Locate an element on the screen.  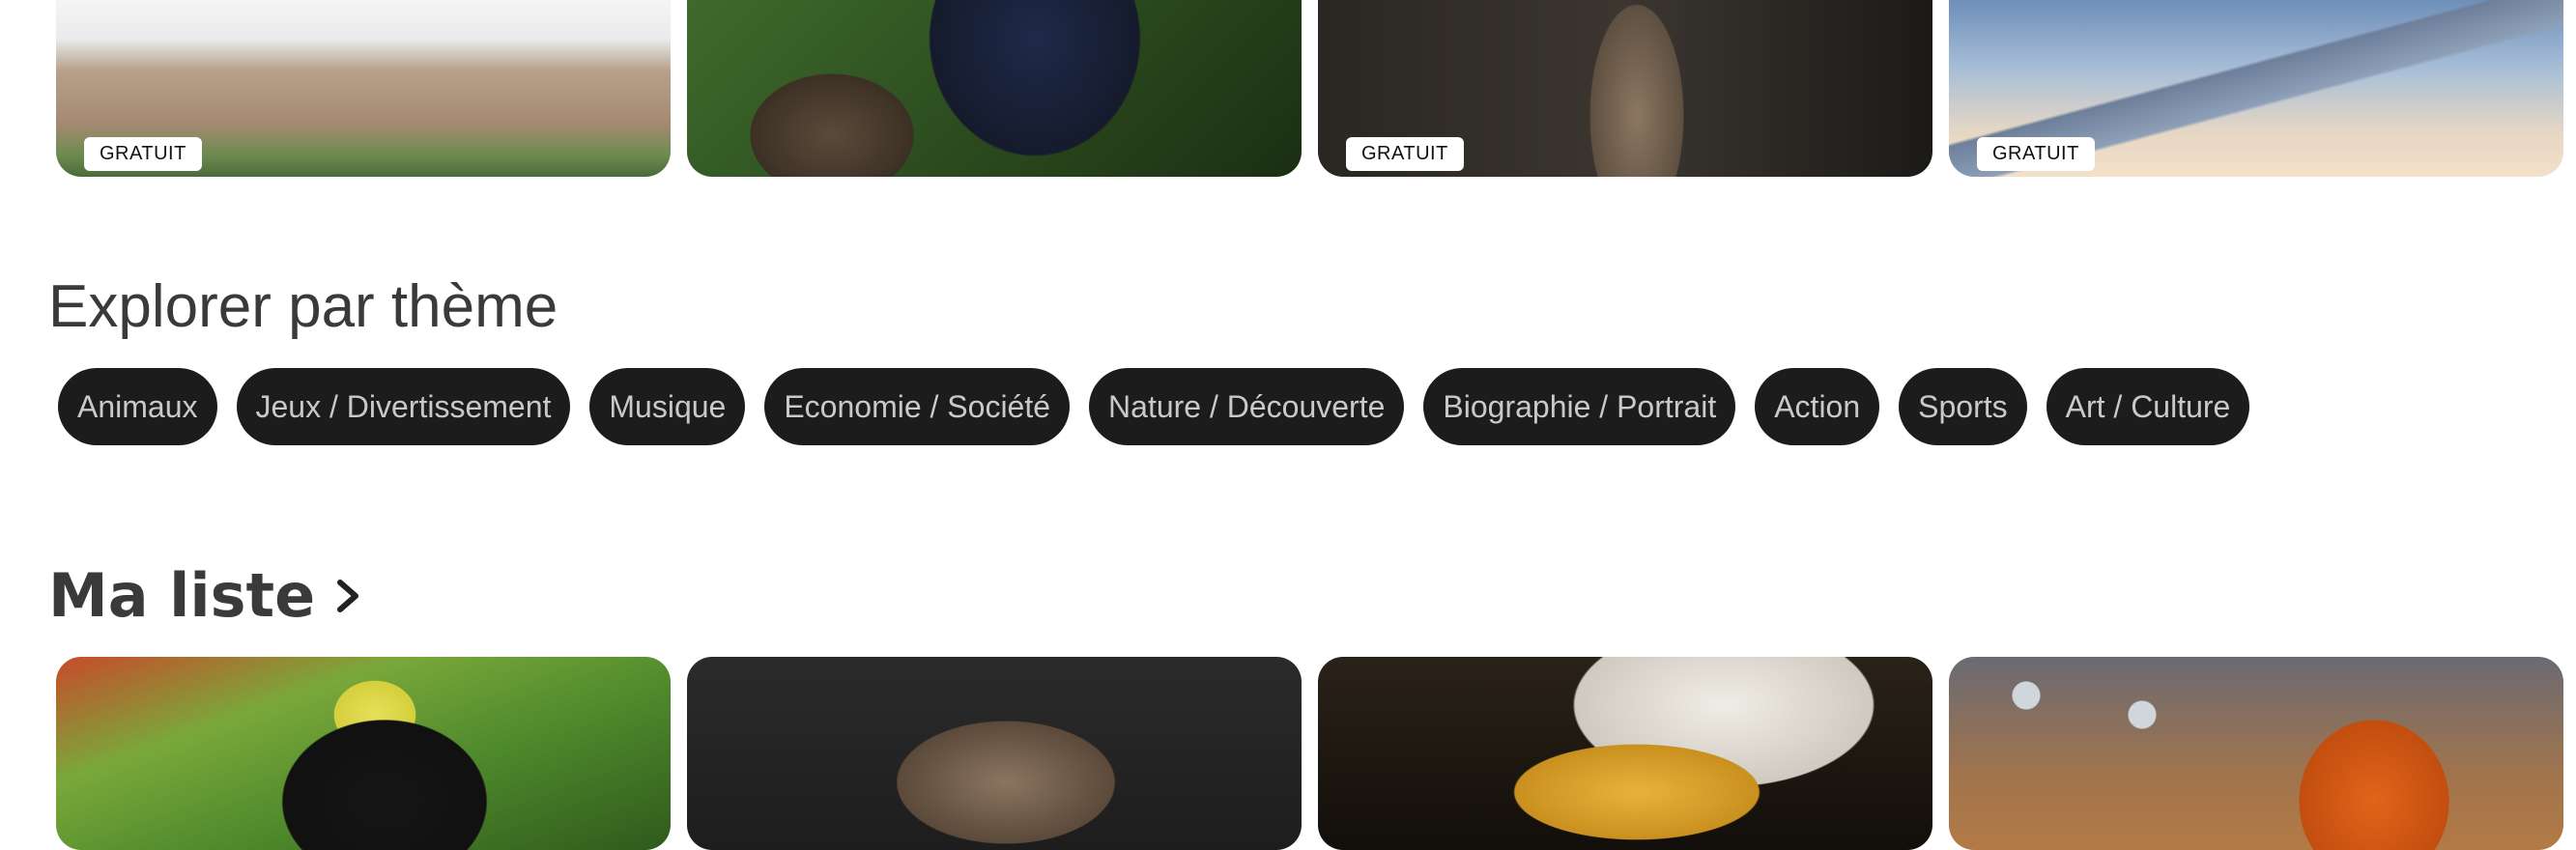
video-card-eagle is located at coordinates (1625, 753).